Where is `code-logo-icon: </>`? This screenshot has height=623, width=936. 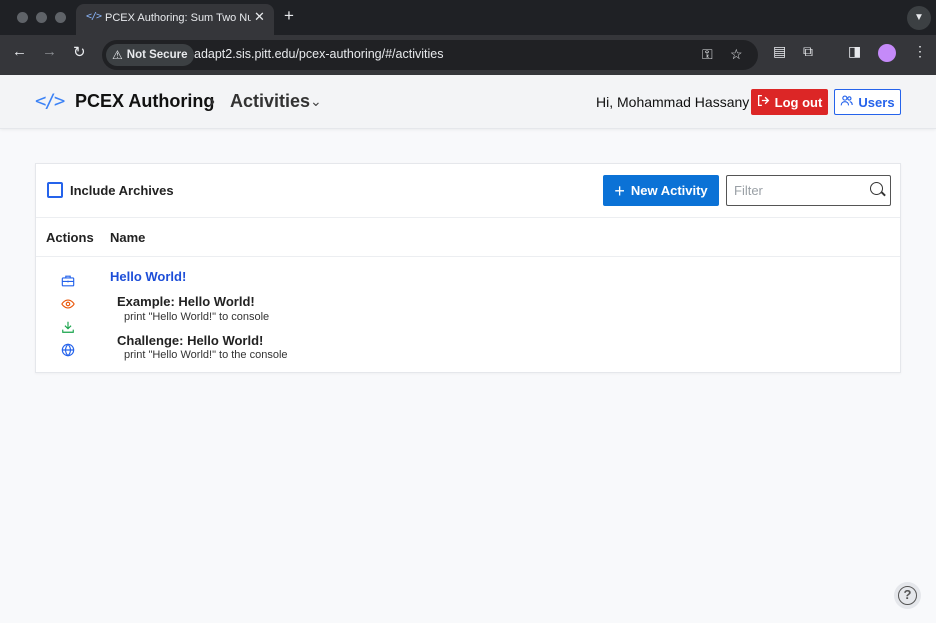
code-logo-icon: </> is located at coordinates (50, 101).